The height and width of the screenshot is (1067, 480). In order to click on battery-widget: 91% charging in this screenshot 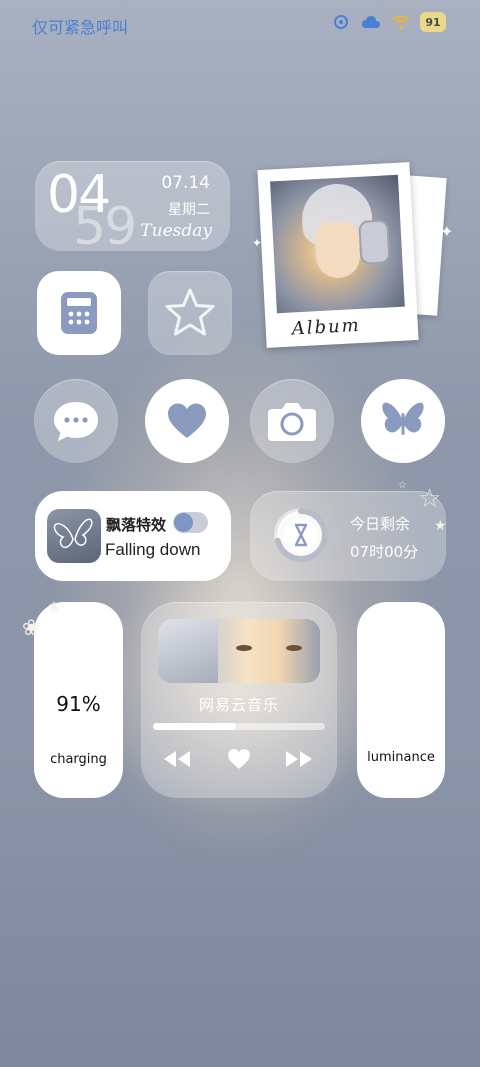, I will do `click(78, 700)`.